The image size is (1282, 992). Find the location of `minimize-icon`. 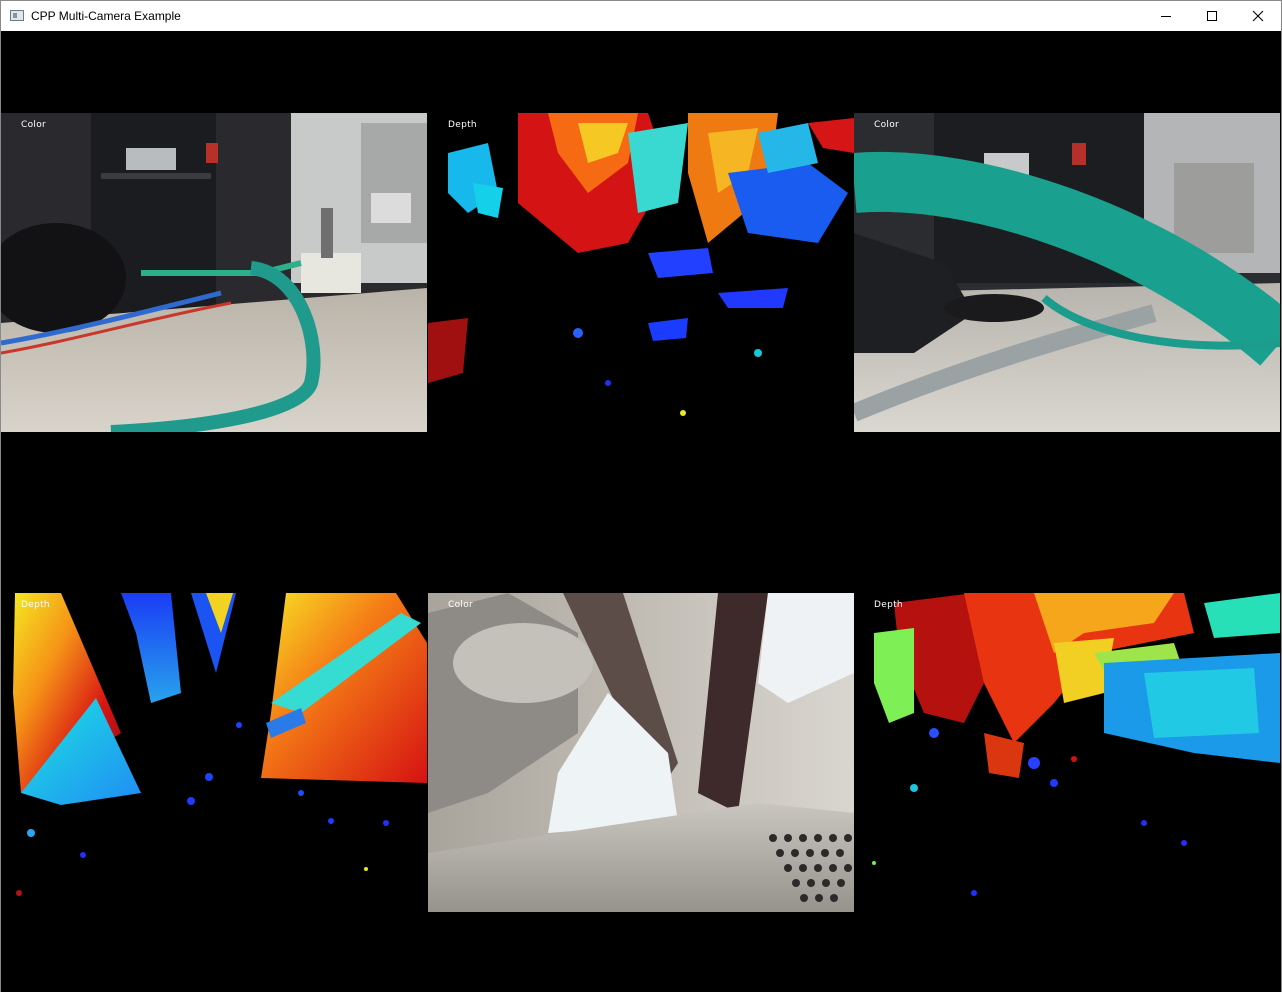

minimize-icon is located at coordinates (1166, 16).